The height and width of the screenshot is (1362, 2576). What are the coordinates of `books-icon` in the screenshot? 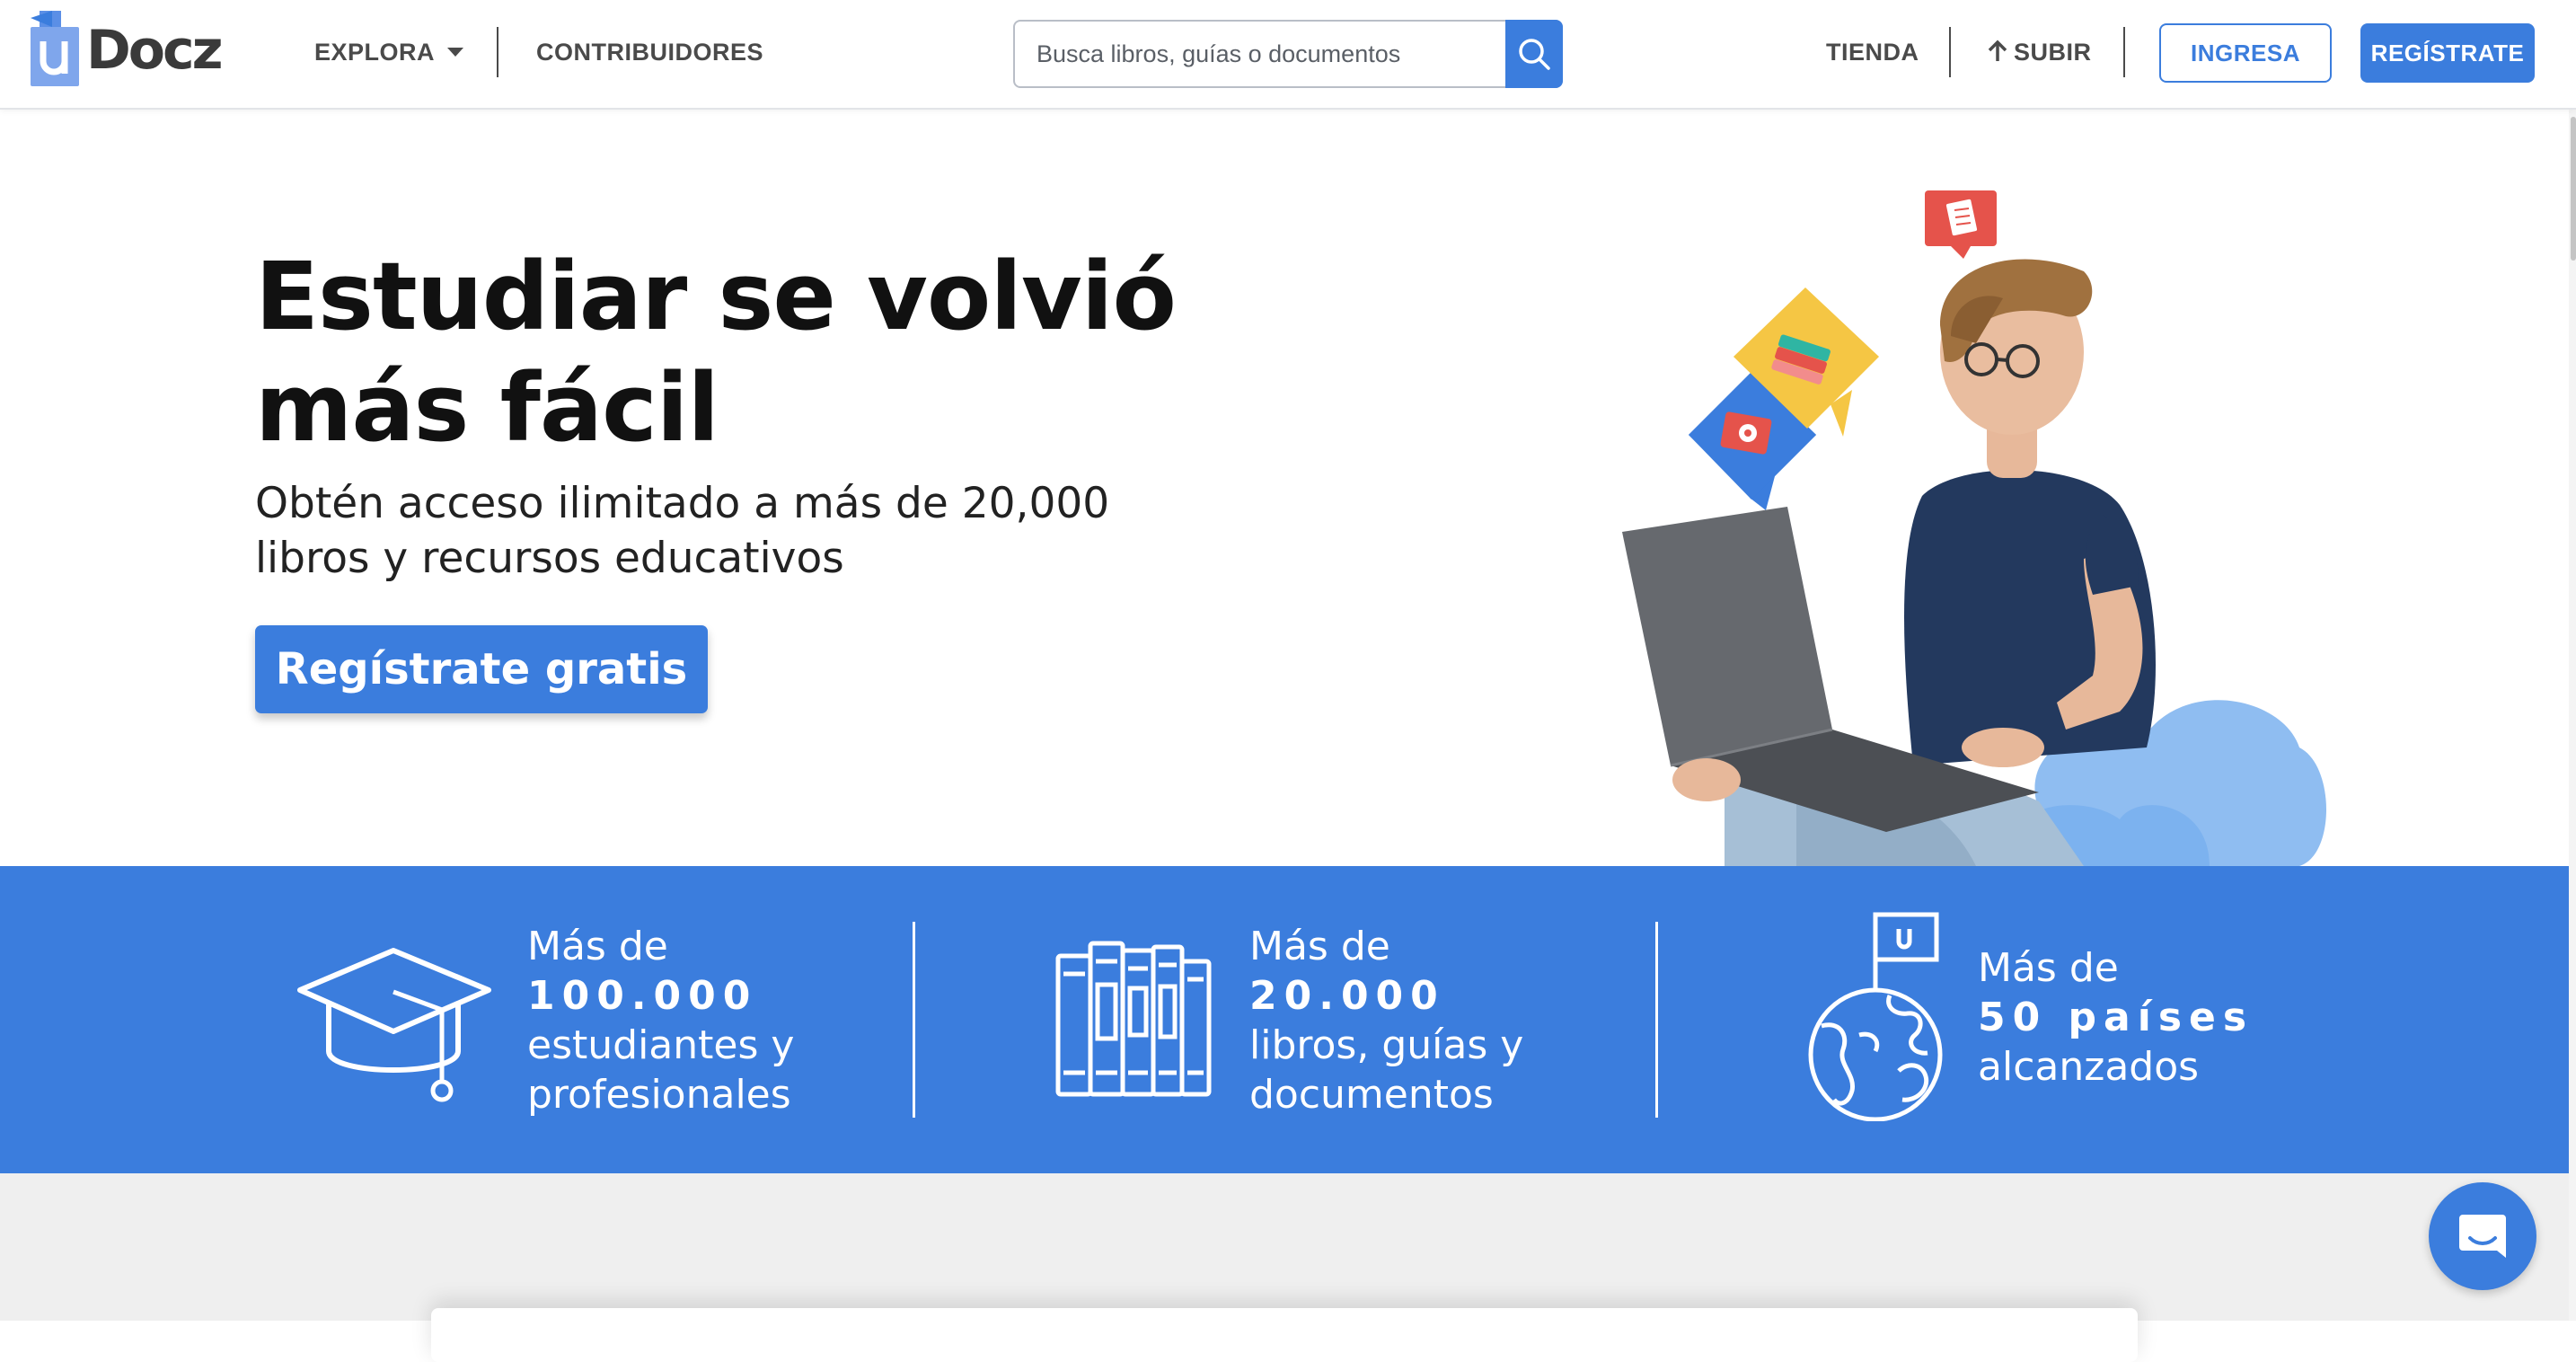 It's located at (1133, 1019).